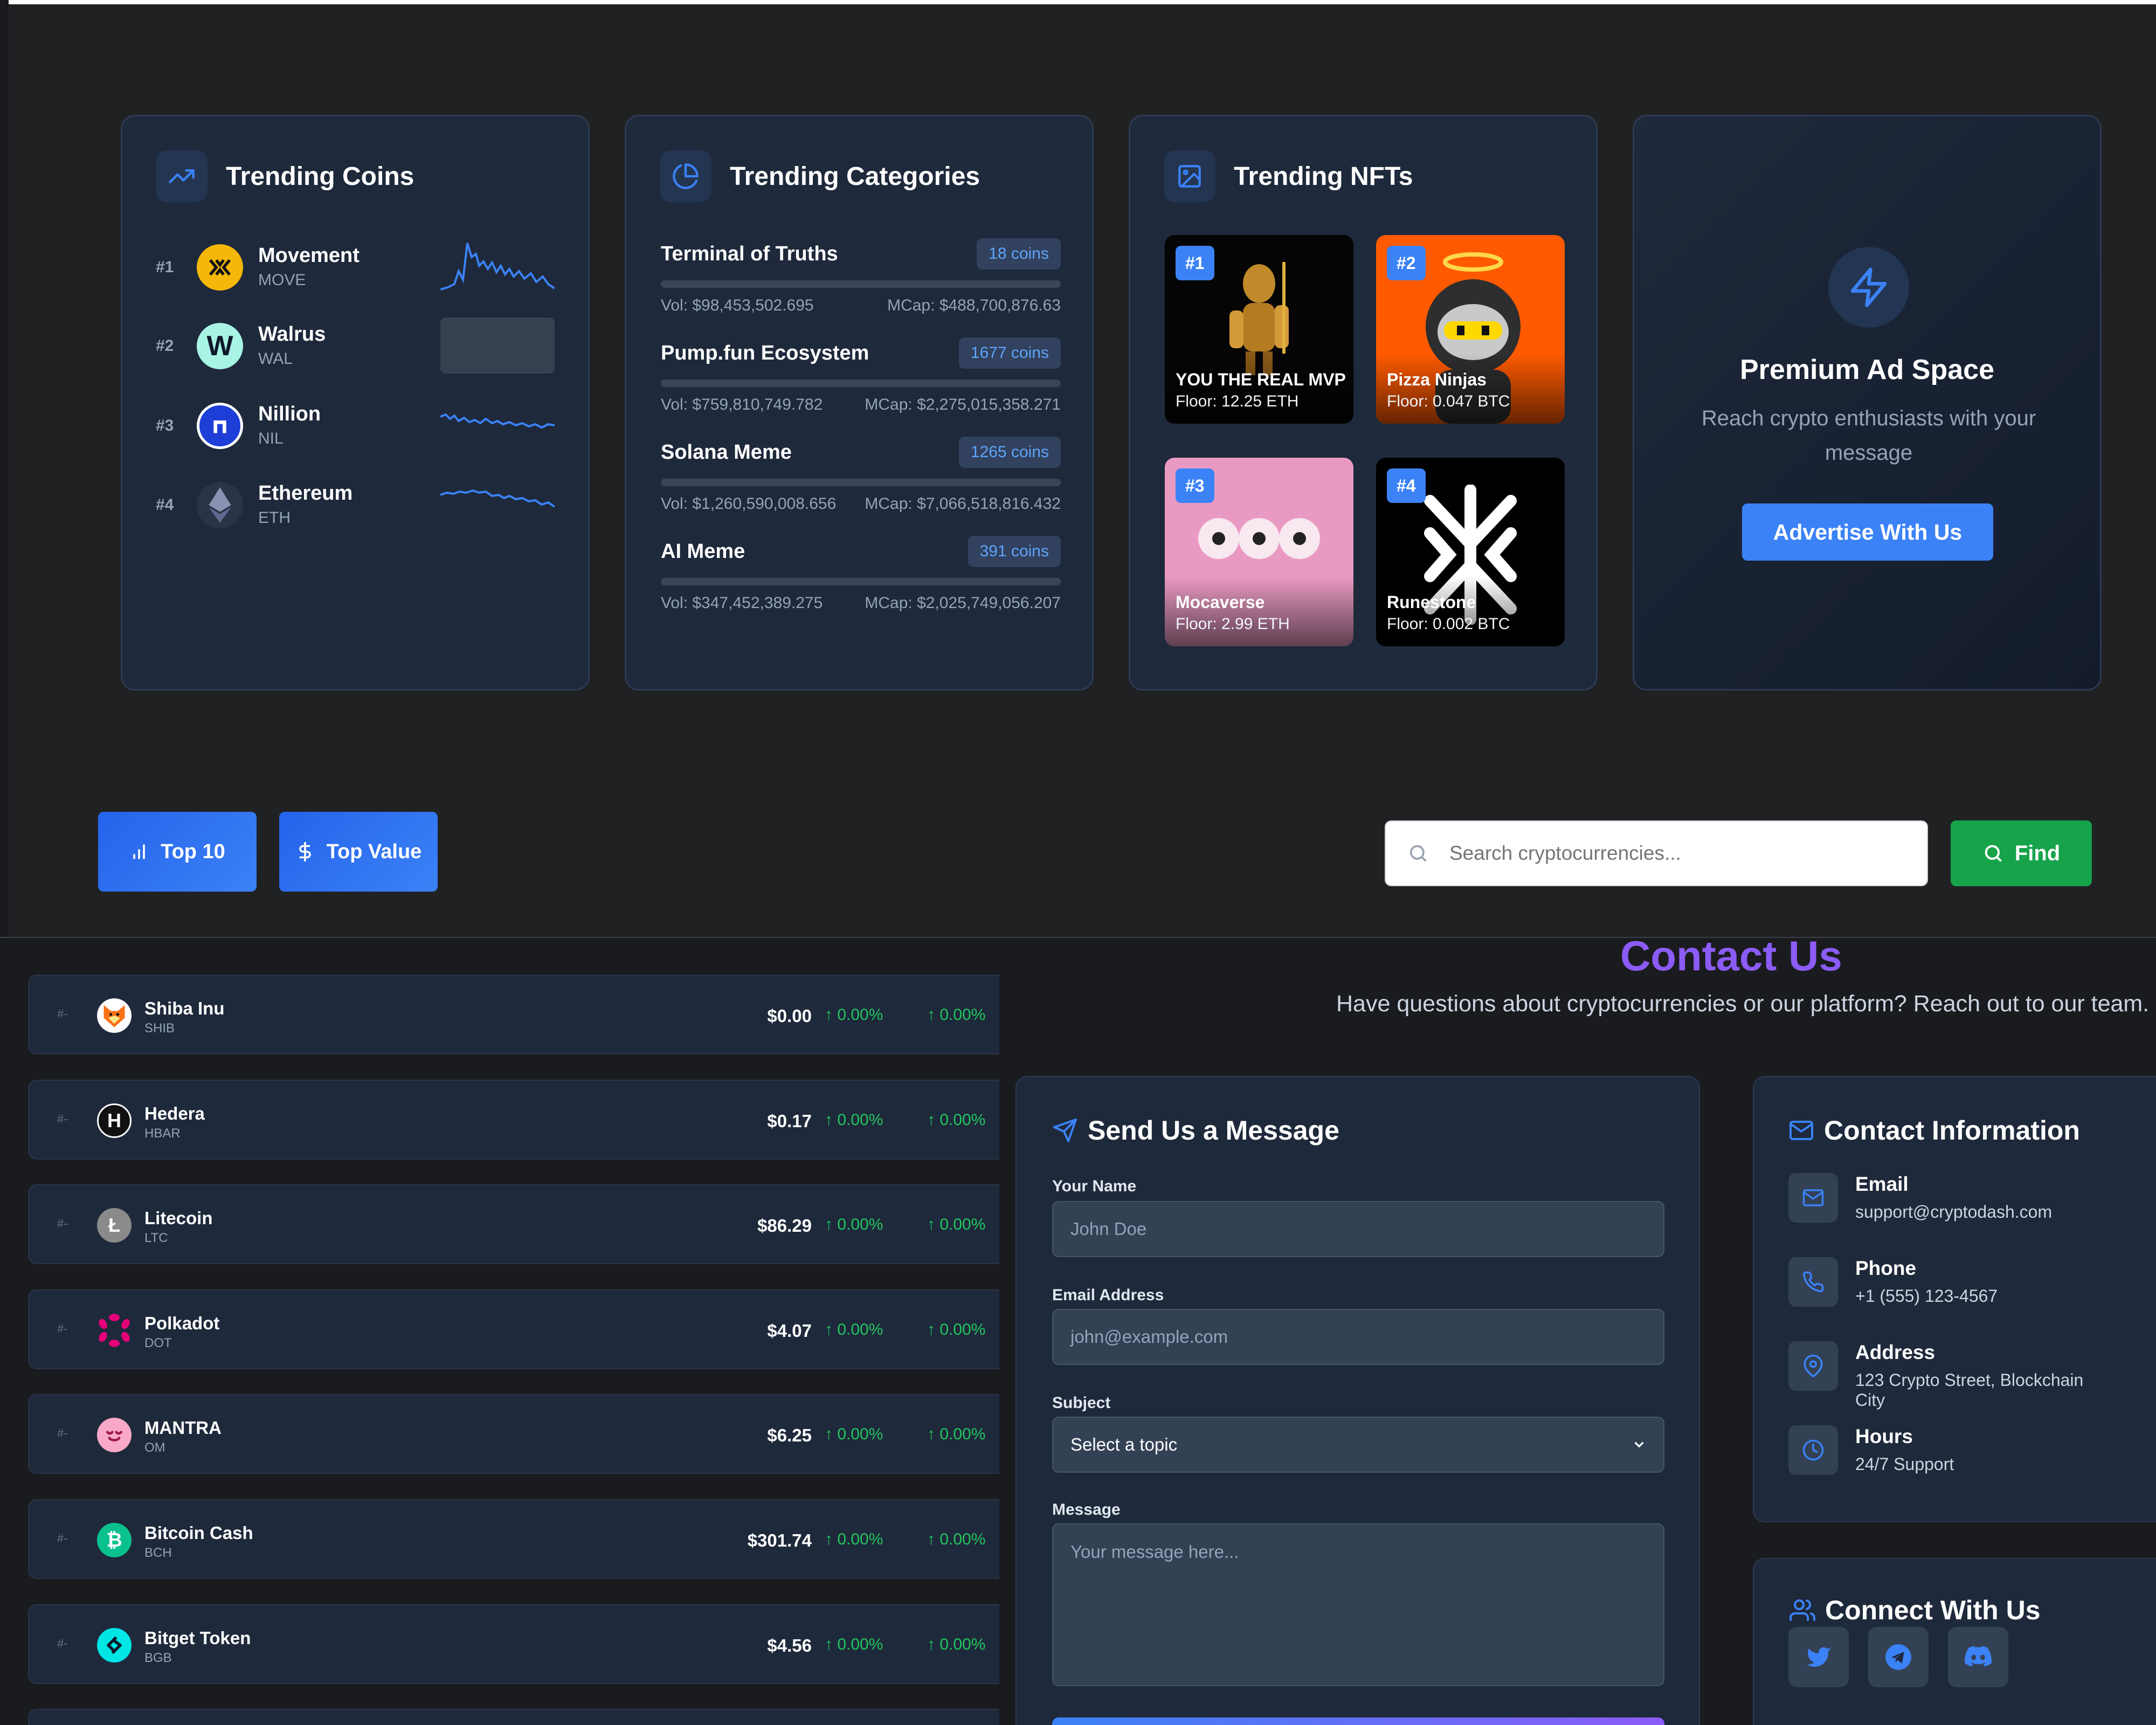  I want to click on trending-nfts-title: Trending NFTs, so click(1323, 176).